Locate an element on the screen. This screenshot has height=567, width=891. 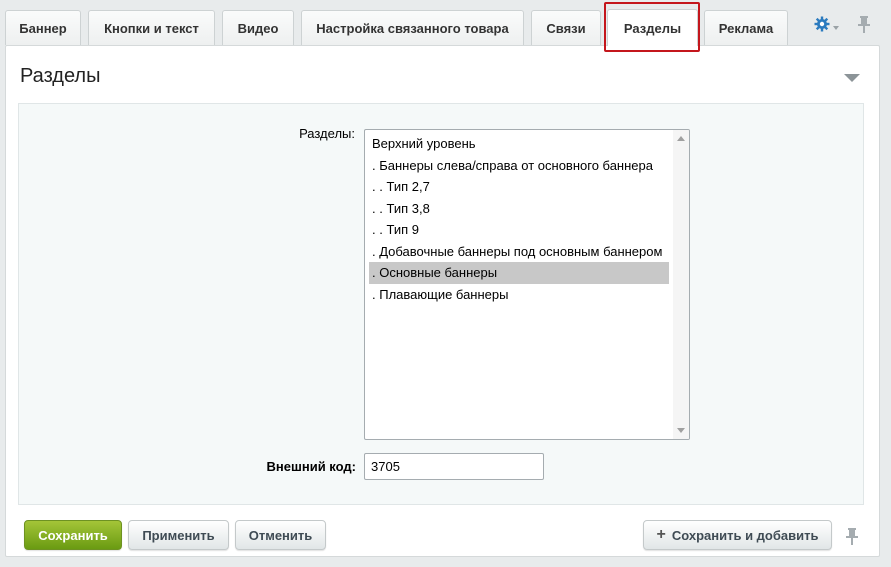
tab-buttons-text: Кнопки и текст is located at coordinates (151, 27).